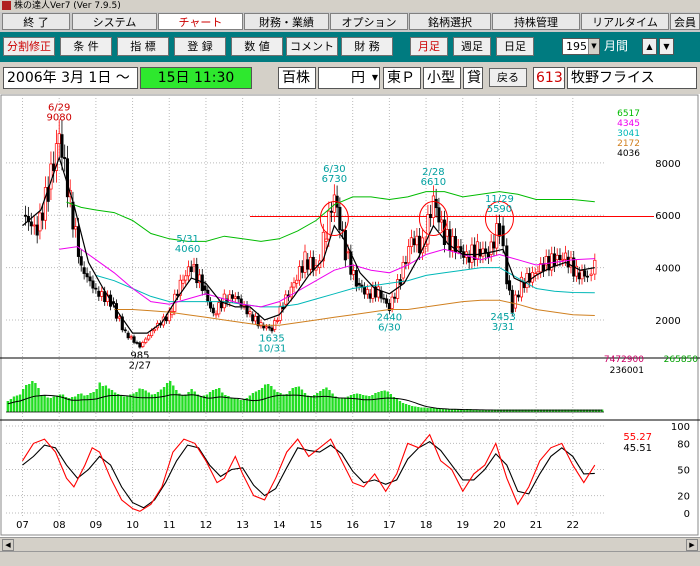 Image resolution: width=700 pixels, height=566 pixels. What do you see at coordinates (36, 21) in the screenshot?
I see `menu-exit-button: 終 了` at bounding box center [36, 21].